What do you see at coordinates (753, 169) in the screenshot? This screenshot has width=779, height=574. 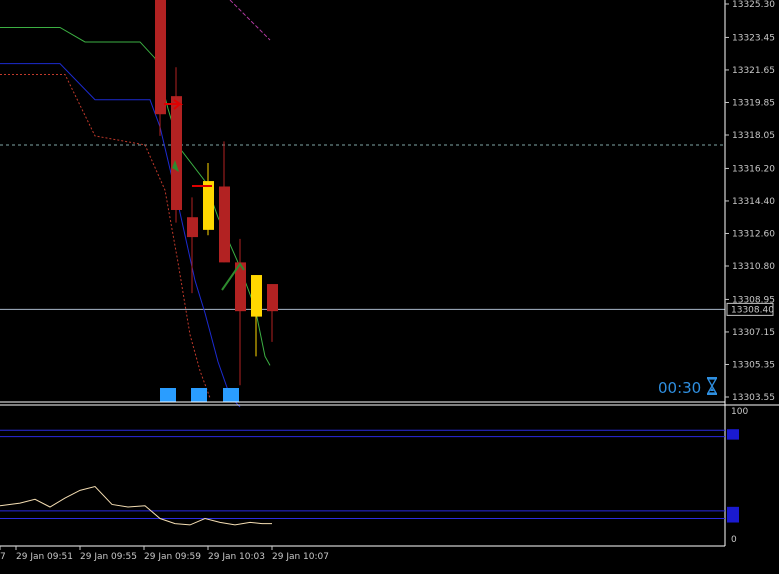 I see `price-tick-label: 13316.20` at bounding box center [753, 169].